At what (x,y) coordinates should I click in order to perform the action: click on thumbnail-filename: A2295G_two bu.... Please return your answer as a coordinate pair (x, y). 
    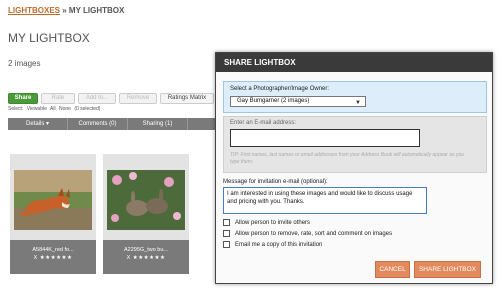
    Looking at the image, I should click on (146, 250).